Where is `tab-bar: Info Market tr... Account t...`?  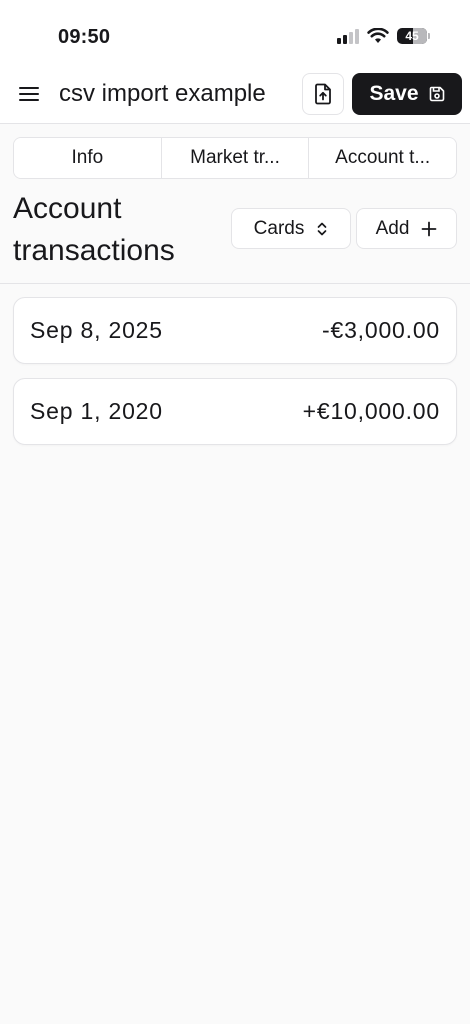 tab-bar: Info Market tr... Account t... is located at coordinates (235, 158).